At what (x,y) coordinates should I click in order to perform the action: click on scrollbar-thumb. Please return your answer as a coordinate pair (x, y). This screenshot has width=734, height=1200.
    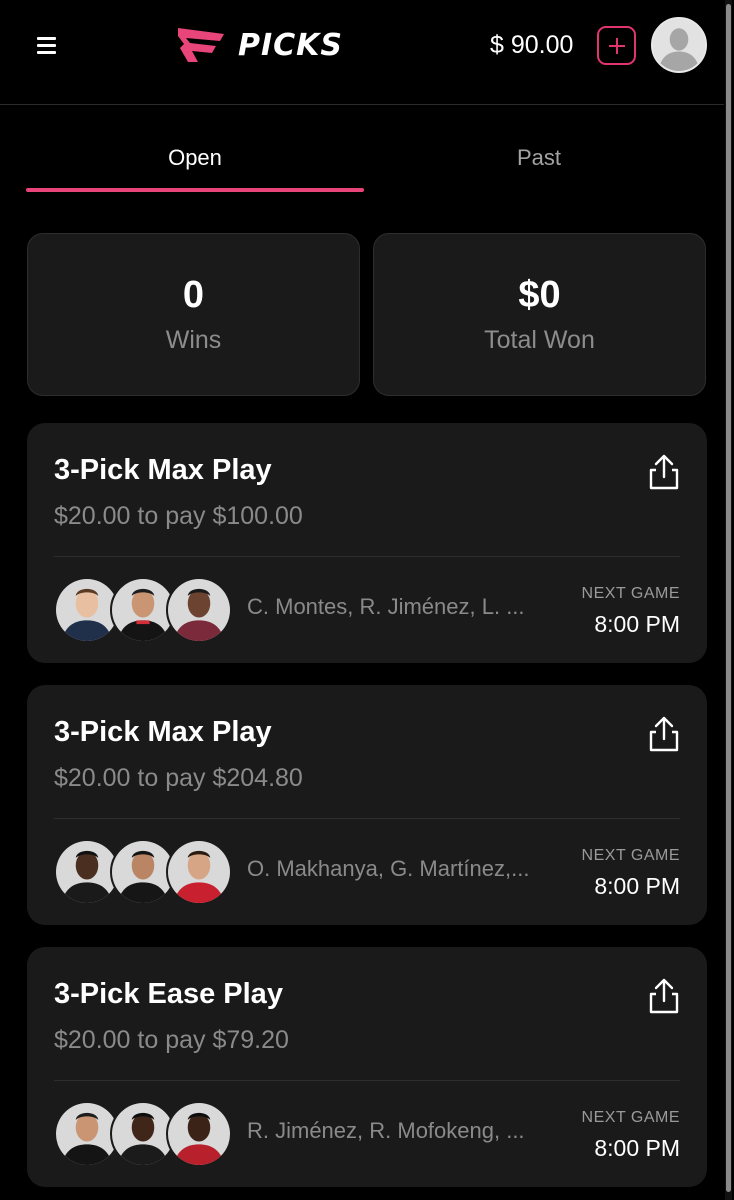
    Looking at the image, I should click on (728, 598).